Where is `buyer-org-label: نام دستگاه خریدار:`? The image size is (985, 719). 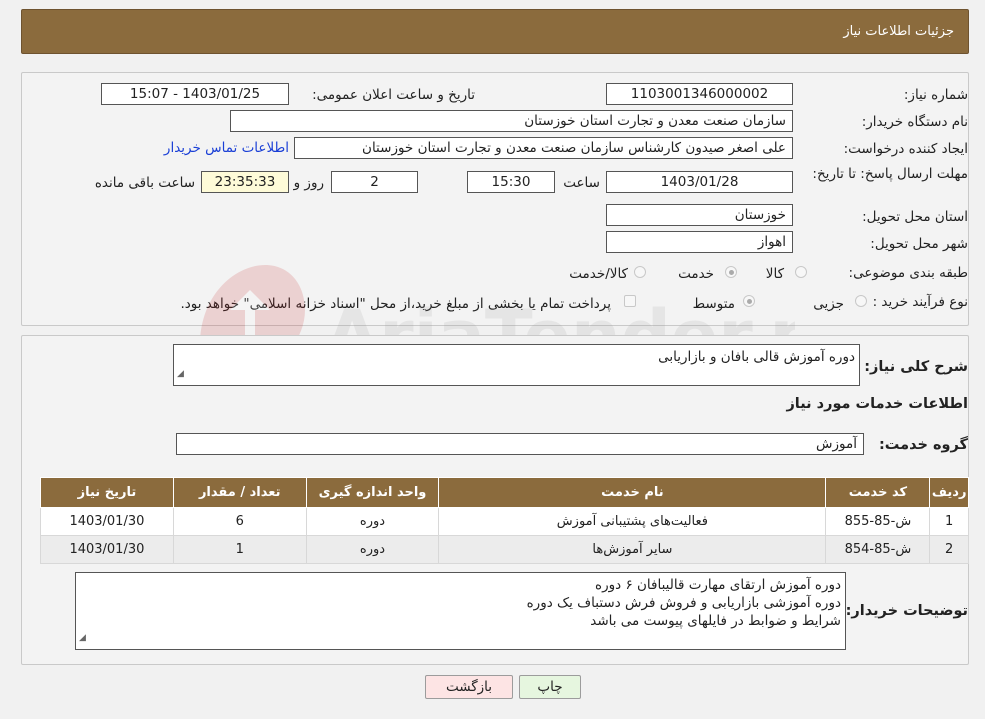
buyer-org-label: نام دستگاه خریدار: is located at coordinates (914, 122).